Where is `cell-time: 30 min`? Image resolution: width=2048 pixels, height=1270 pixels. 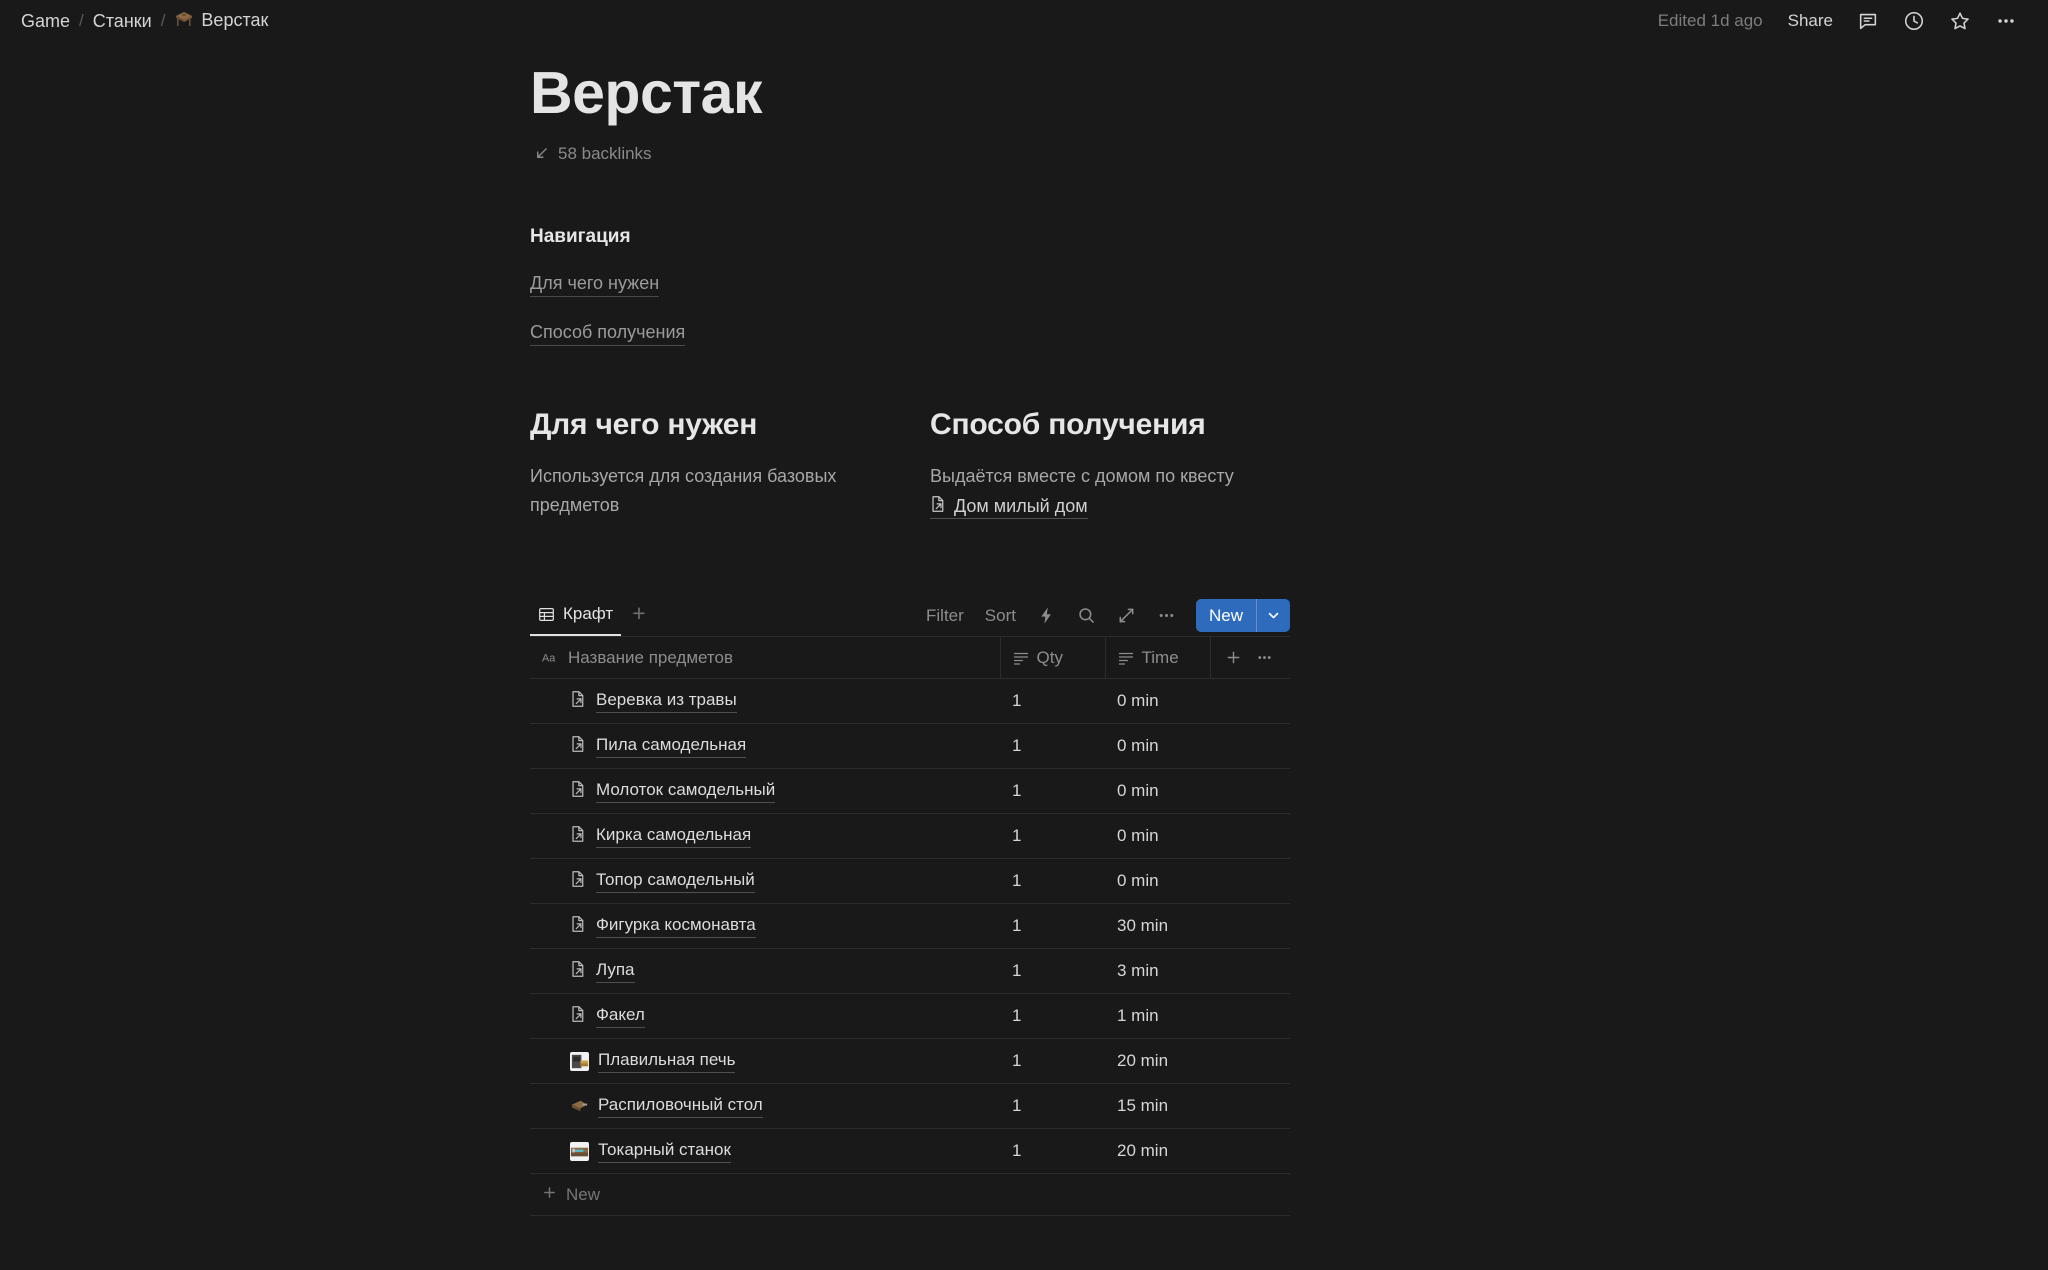 cell-time: 30 min is located at coordinates (1157, 926).